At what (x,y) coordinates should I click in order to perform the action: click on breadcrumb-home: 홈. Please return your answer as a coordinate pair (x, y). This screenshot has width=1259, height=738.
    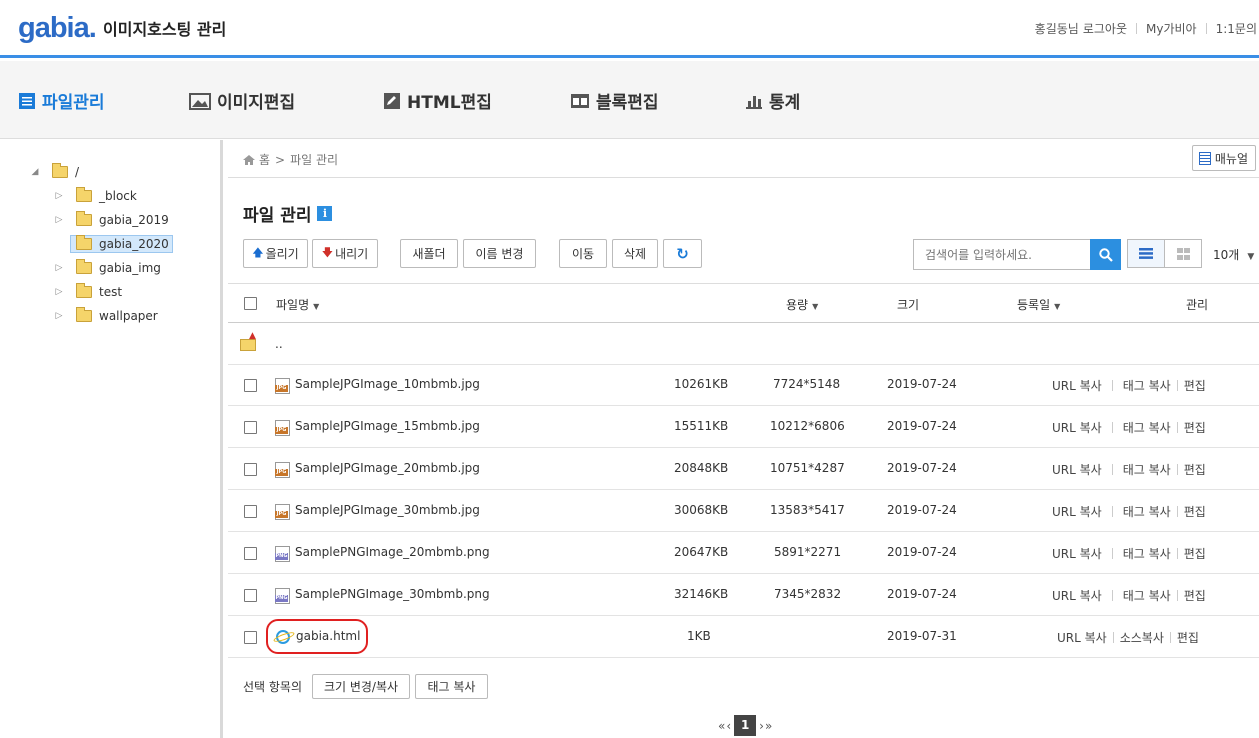
    Looking at the image, I should click on (264, 159).